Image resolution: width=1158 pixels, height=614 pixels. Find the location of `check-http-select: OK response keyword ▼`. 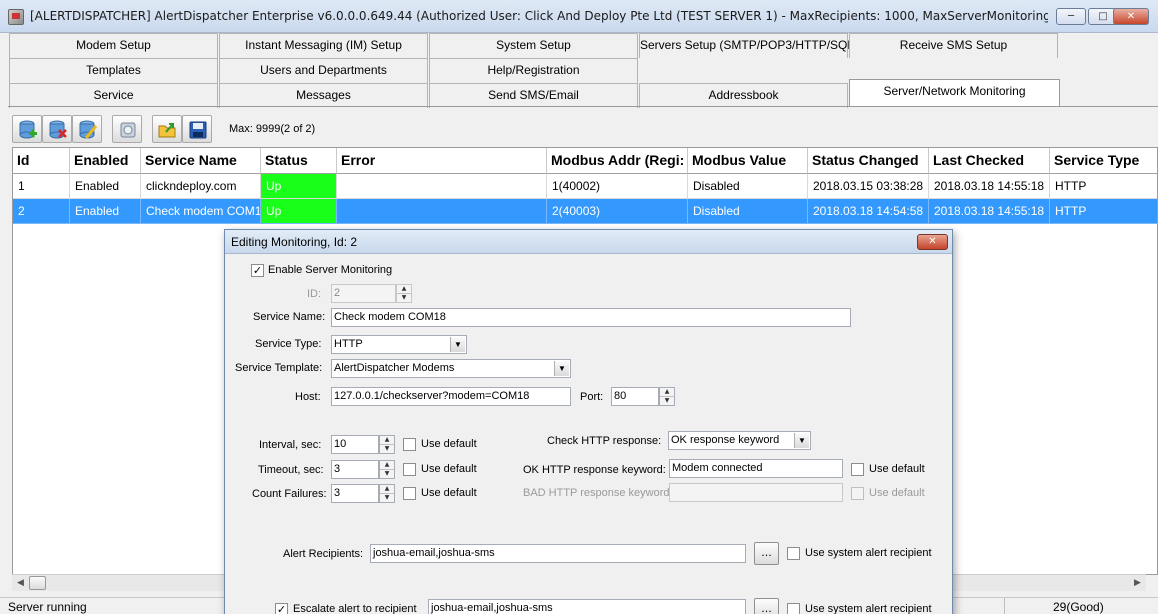

check-http-select: OK response keyword ▼ is located at coordinates (739, 440).